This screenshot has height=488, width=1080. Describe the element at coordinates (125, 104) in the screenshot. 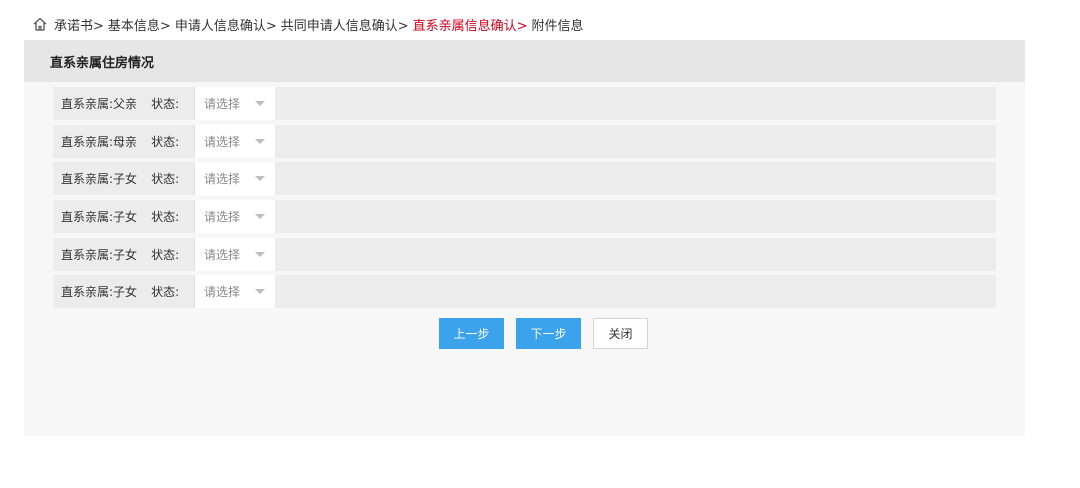

I see `relative-relation: 父亲` at that location.